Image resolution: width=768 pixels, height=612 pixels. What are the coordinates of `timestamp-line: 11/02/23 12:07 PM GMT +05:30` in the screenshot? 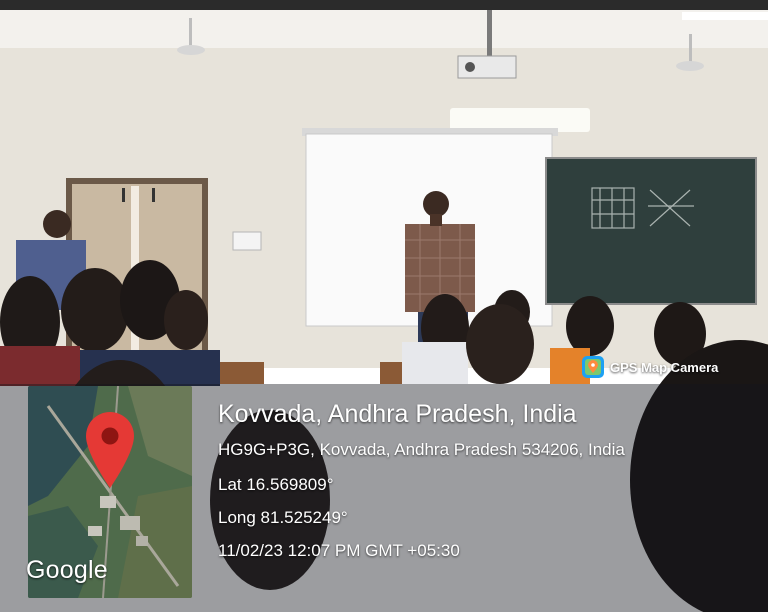 It's located at (339, 550).